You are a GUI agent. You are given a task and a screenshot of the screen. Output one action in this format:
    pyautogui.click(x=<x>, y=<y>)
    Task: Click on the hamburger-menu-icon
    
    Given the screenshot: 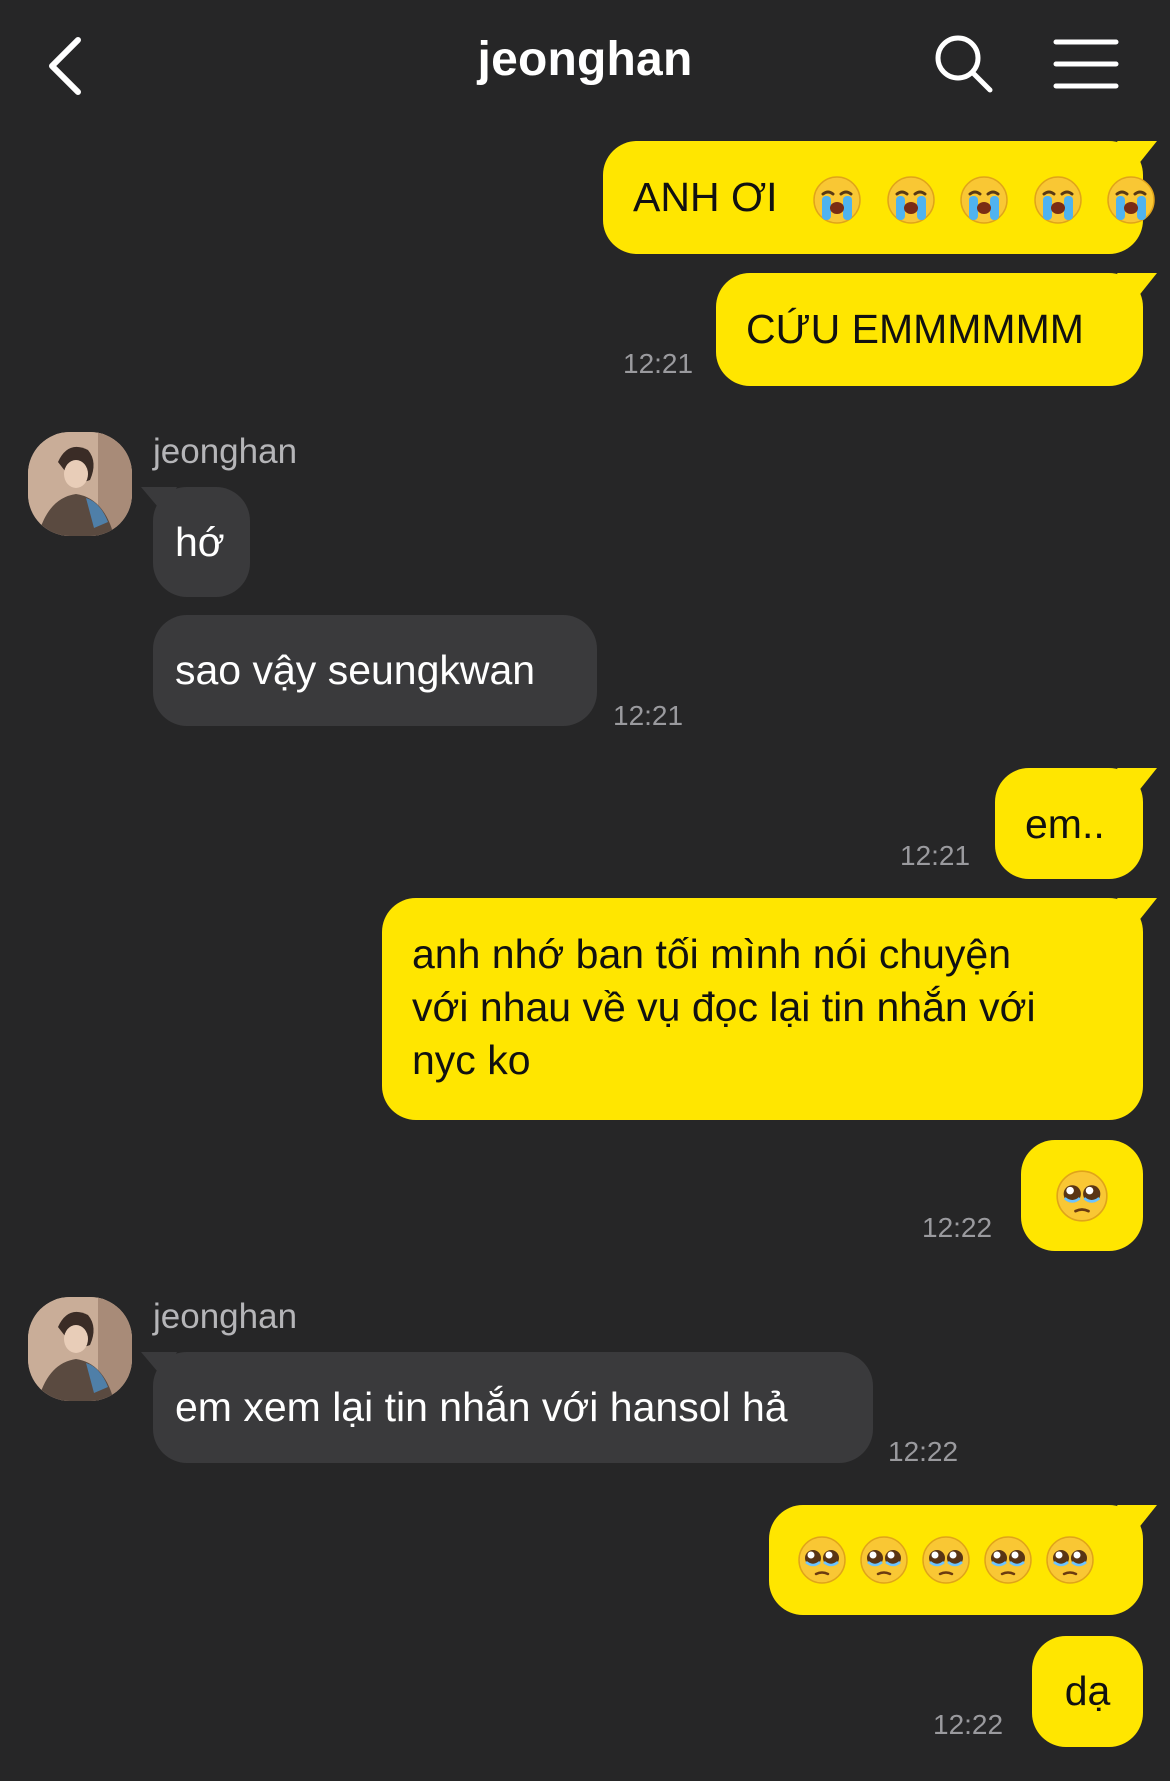 What is the action you would take?
    pyautogui.click(x=1086, y=64)
    